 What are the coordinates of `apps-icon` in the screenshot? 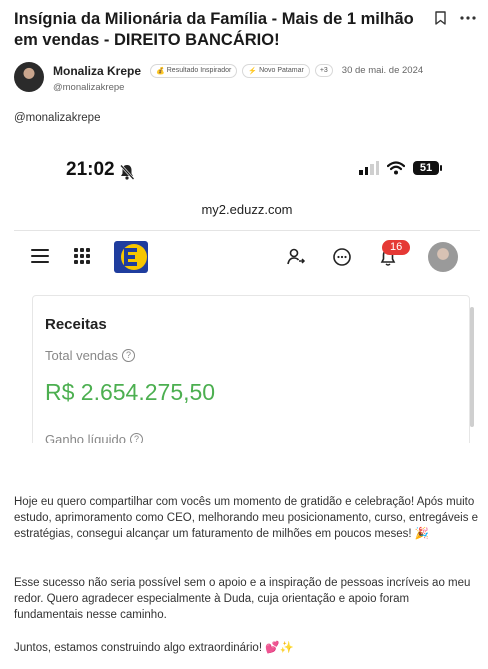 It's located at (82, 256).